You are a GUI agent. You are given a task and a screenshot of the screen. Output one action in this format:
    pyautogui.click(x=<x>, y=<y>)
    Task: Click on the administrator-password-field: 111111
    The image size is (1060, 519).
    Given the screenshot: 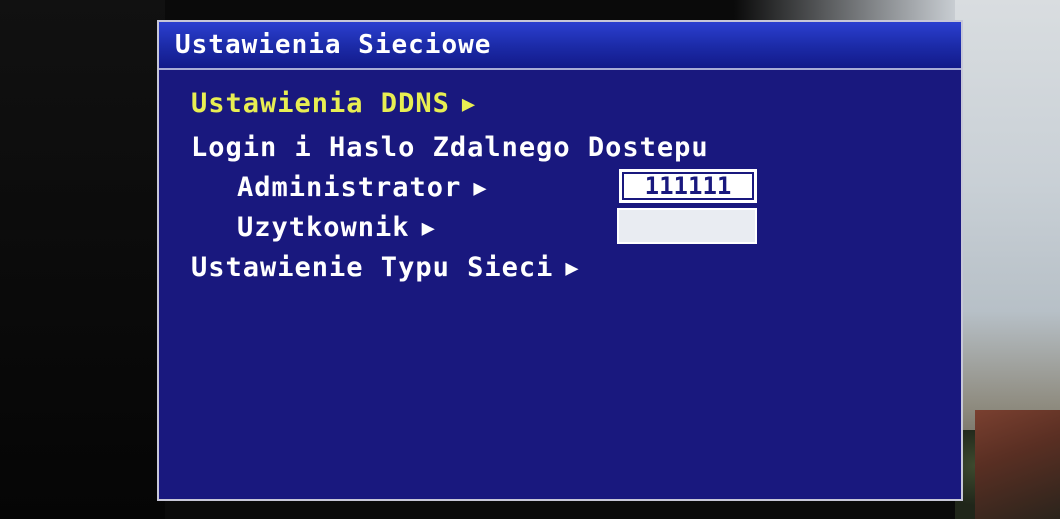 What is the action you would take?
    pyautogui.click(x=688, y=186)
    